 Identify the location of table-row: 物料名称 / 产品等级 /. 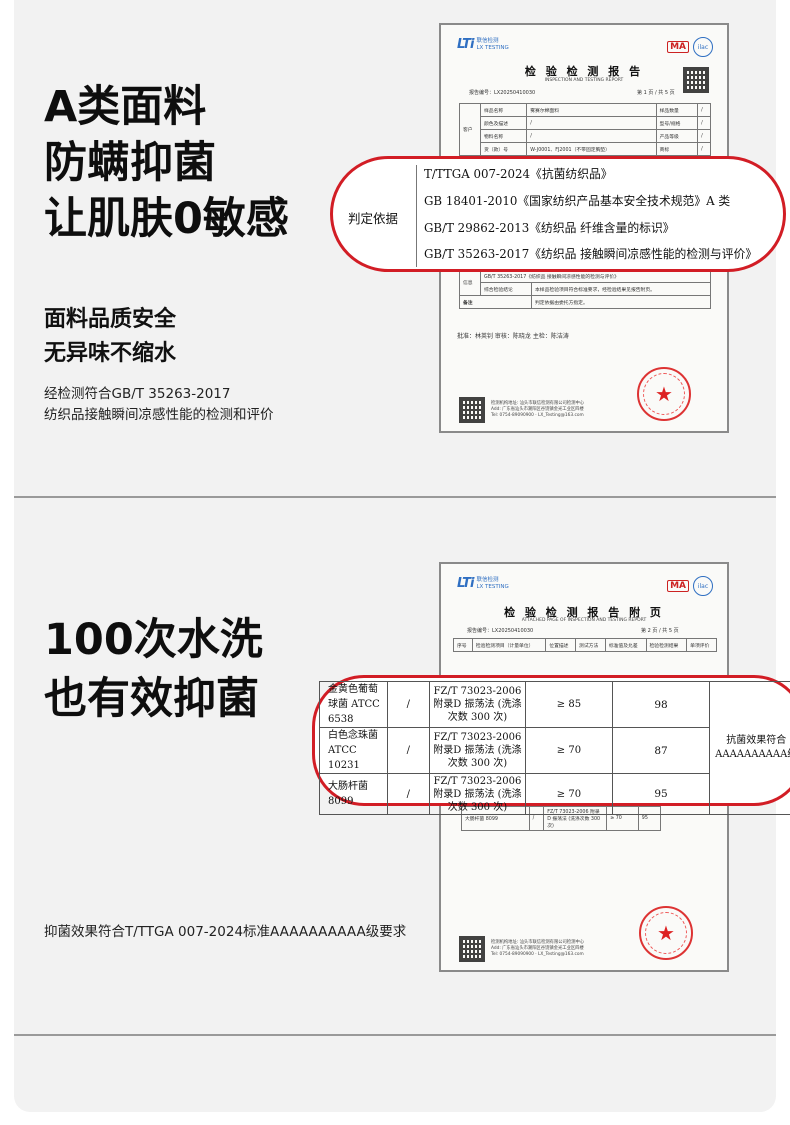
(585, 136).